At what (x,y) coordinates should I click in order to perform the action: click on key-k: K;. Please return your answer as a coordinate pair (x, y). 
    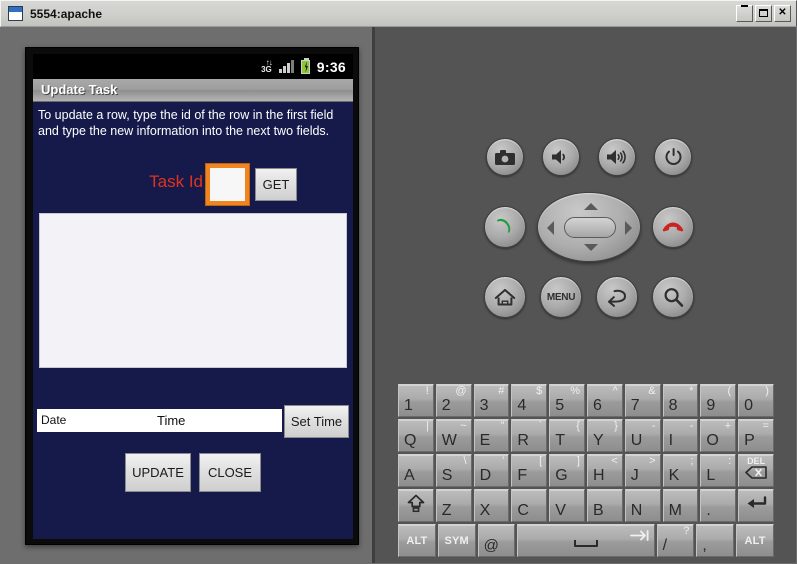
    Looking at the image, I should click on (680, 470).